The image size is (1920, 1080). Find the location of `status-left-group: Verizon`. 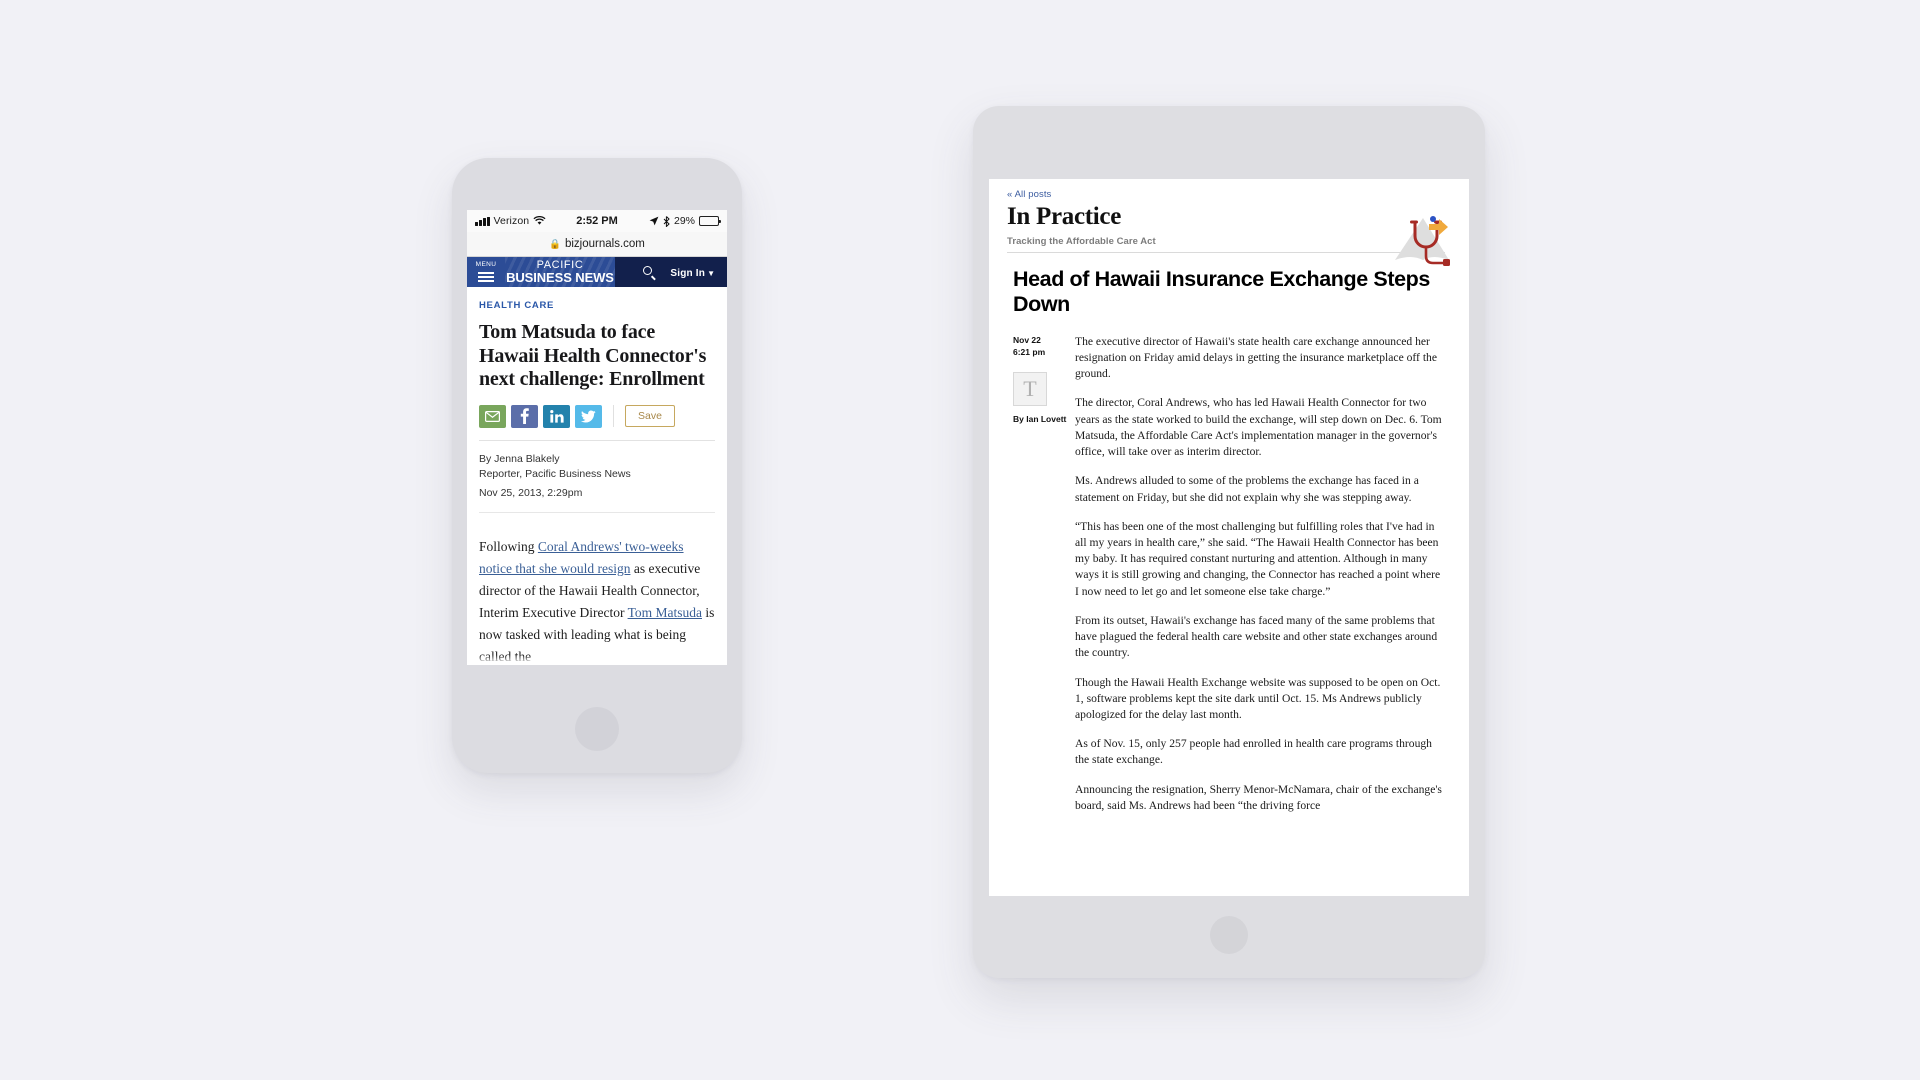

status-left-group: Verizon is located at coordinates (510, 221).